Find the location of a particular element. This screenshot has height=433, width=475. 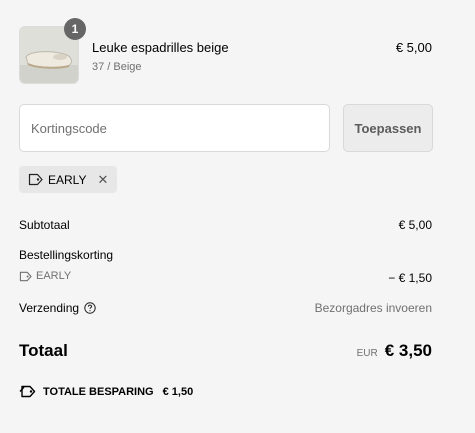

question-circle-icon is located at coordinates (90, 308).